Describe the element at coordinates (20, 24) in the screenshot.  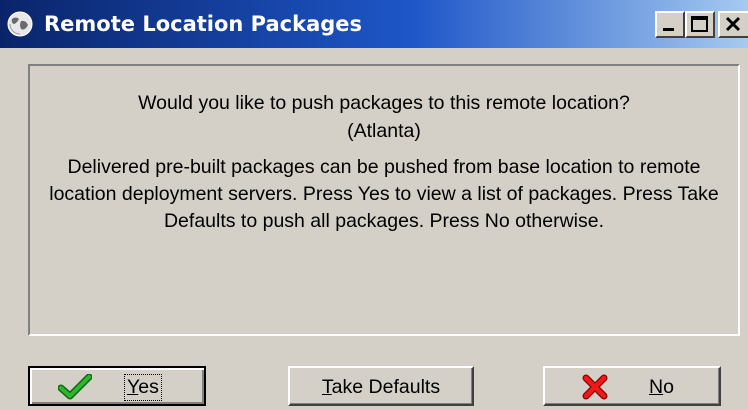
I see `globe-icon` at that location.